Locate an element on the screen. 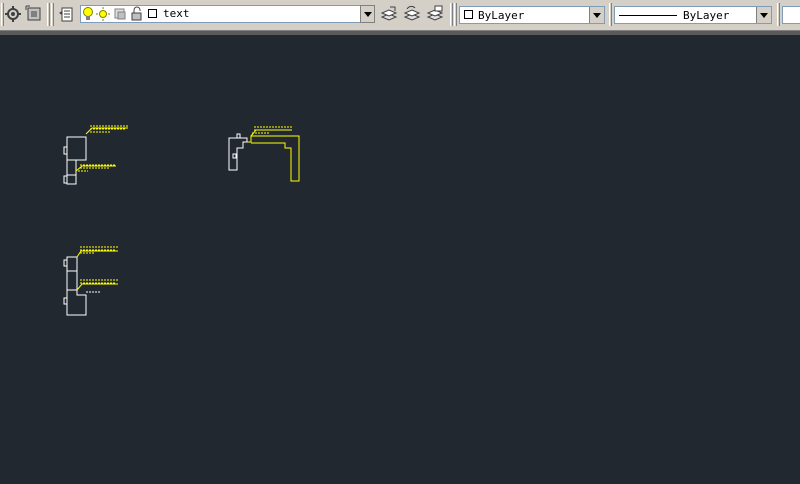 The height and width of the screenshot is (484, 800). properties-toolbar: text ByLayer ByLayer is located at coordinates (400, 15).